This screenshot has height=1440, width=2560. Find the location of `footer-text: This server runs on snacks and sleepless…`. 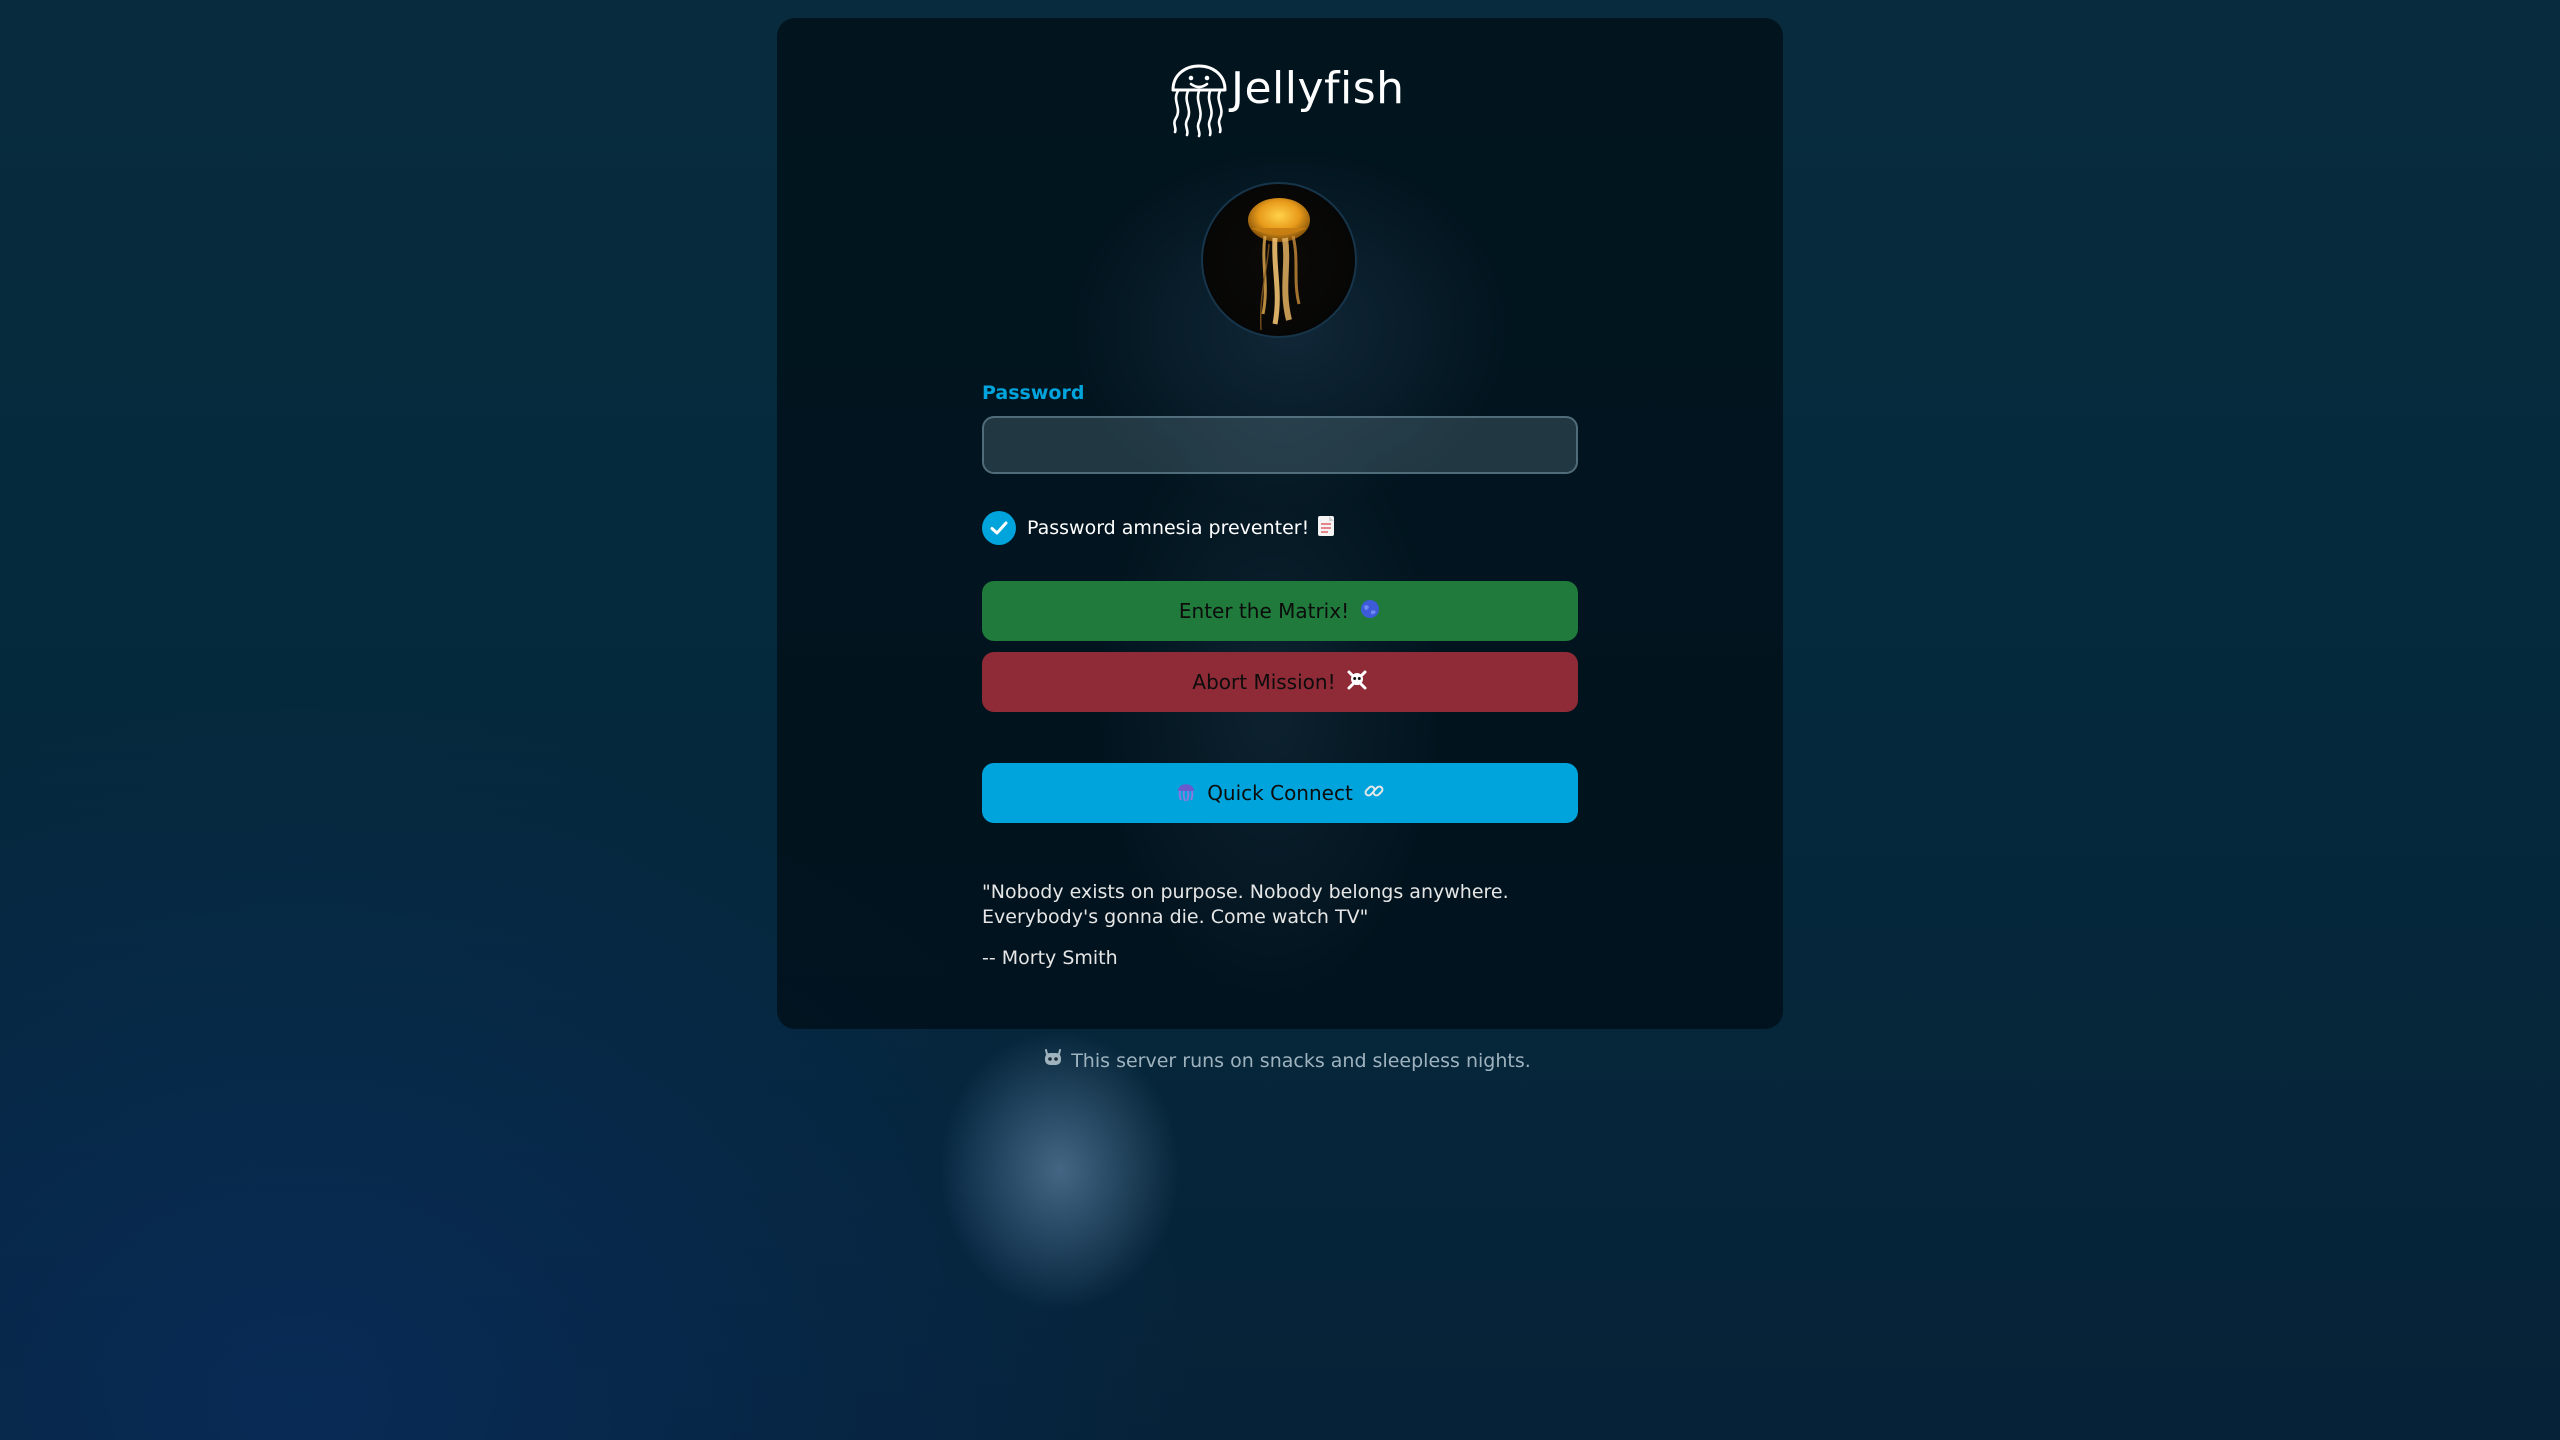

footer-text: This server runs on snacks and sleepless… is located at coordinates (1301, 1060).